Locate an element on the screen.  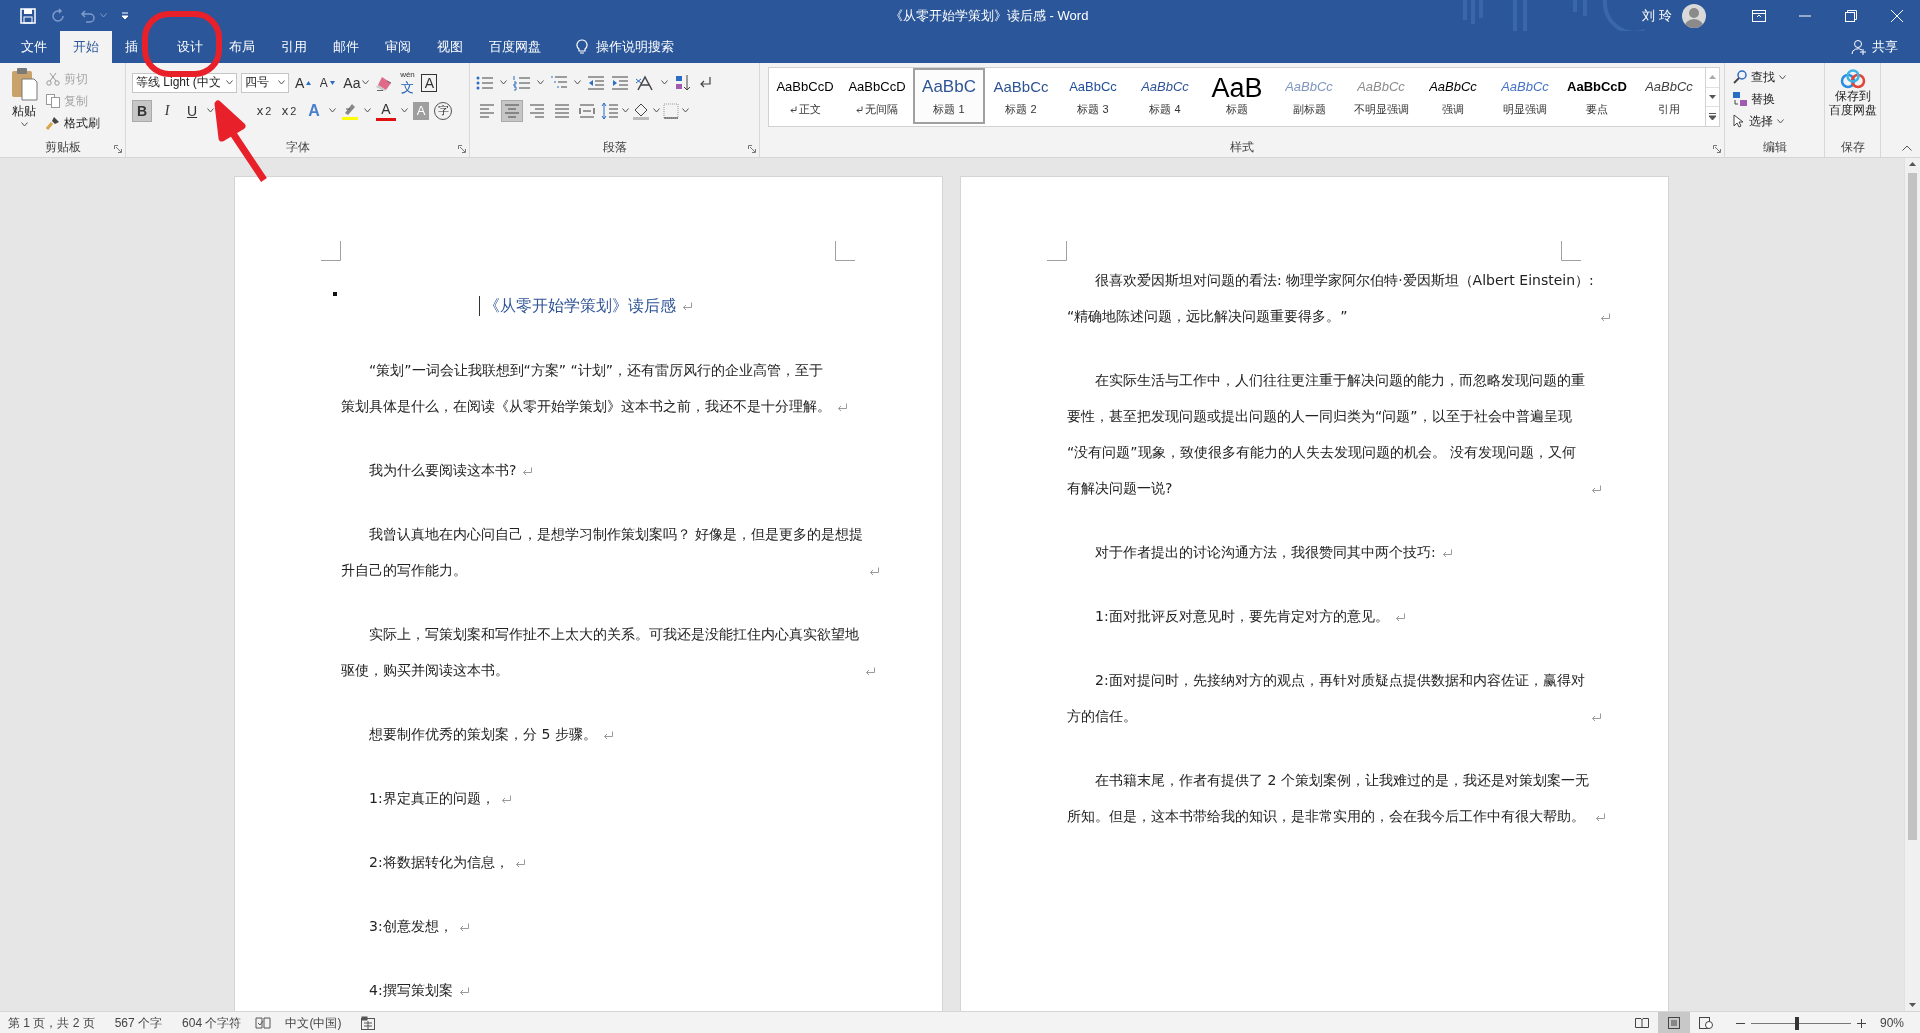
character-count: 604 个字符 is located at coordinates (212, 1023).